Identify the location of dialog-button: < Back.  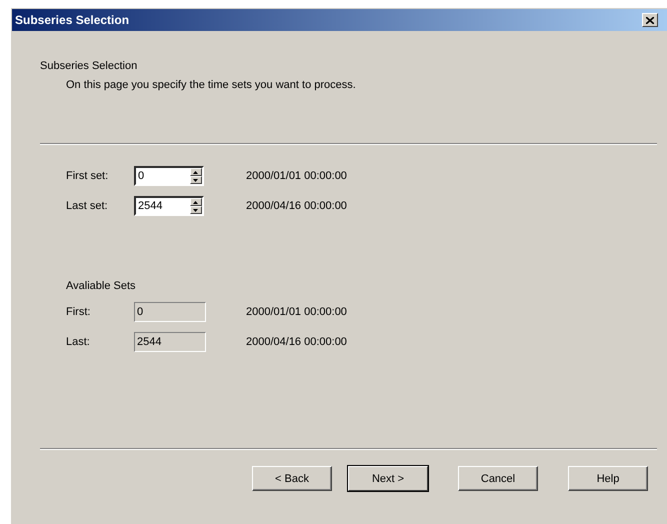
(292, 478).